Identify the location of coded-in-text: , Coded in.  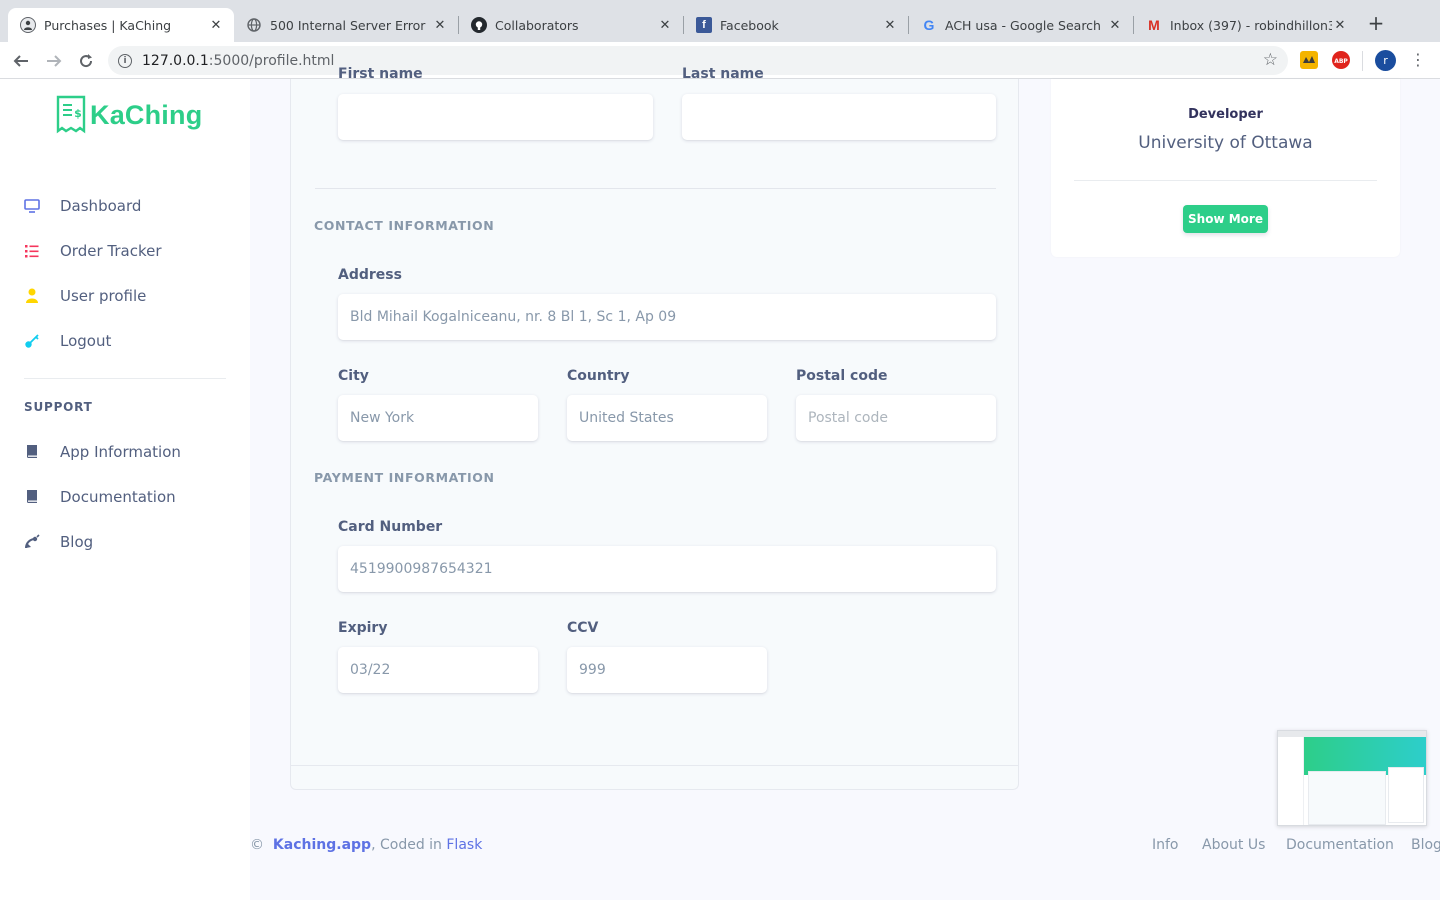
(409, 845).